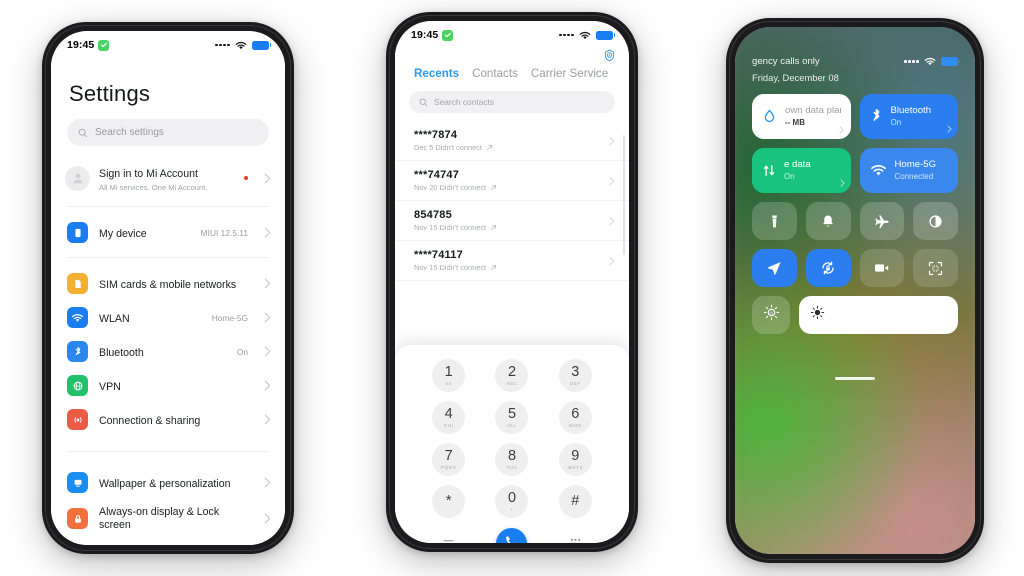  What do you see at coordinates (569, 73) in the screenshot?
I see `tab-carrier-service: Carrier Service` at bounding box center [569, 73].